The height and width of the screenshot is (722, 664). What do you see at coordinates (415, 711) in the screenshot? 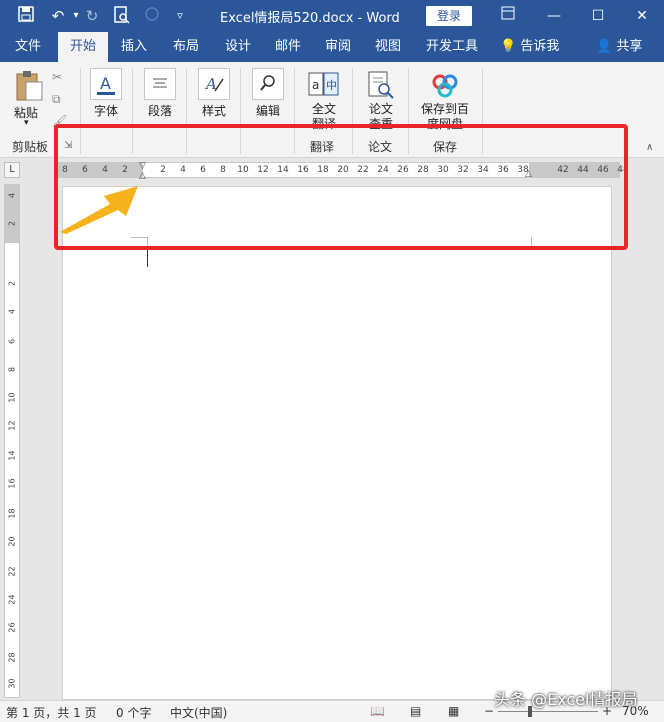
I see `print-layout-icon: ▤` at bounding box center [415, 711].